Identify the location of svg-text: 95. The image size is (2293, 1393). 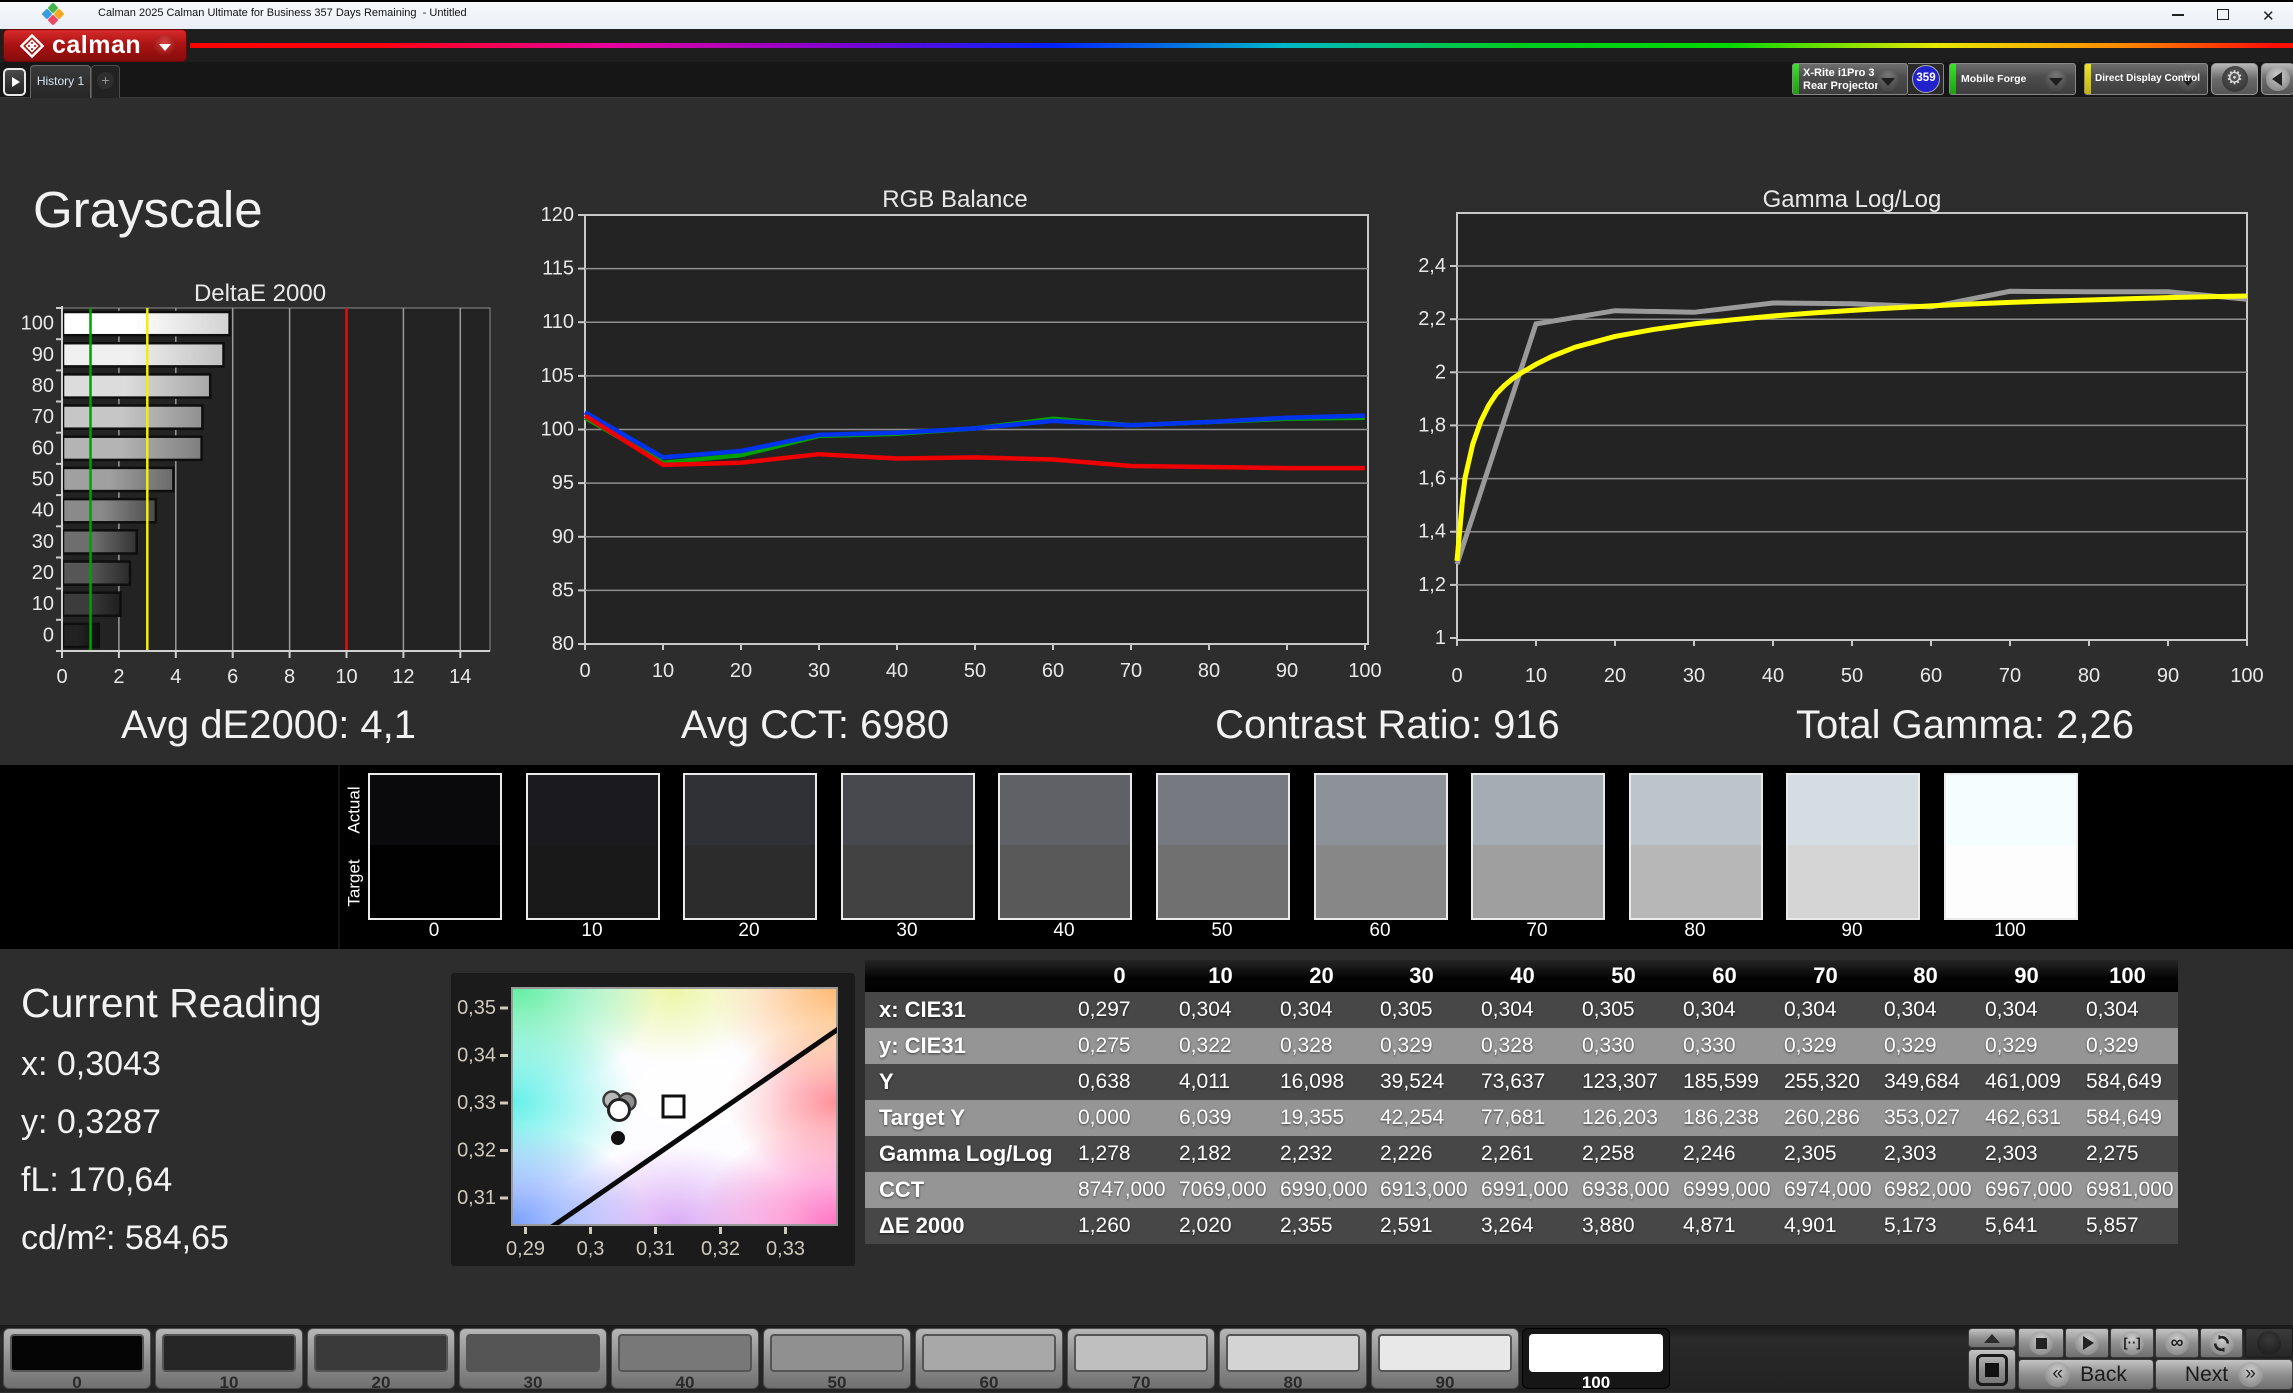
(563, 483).